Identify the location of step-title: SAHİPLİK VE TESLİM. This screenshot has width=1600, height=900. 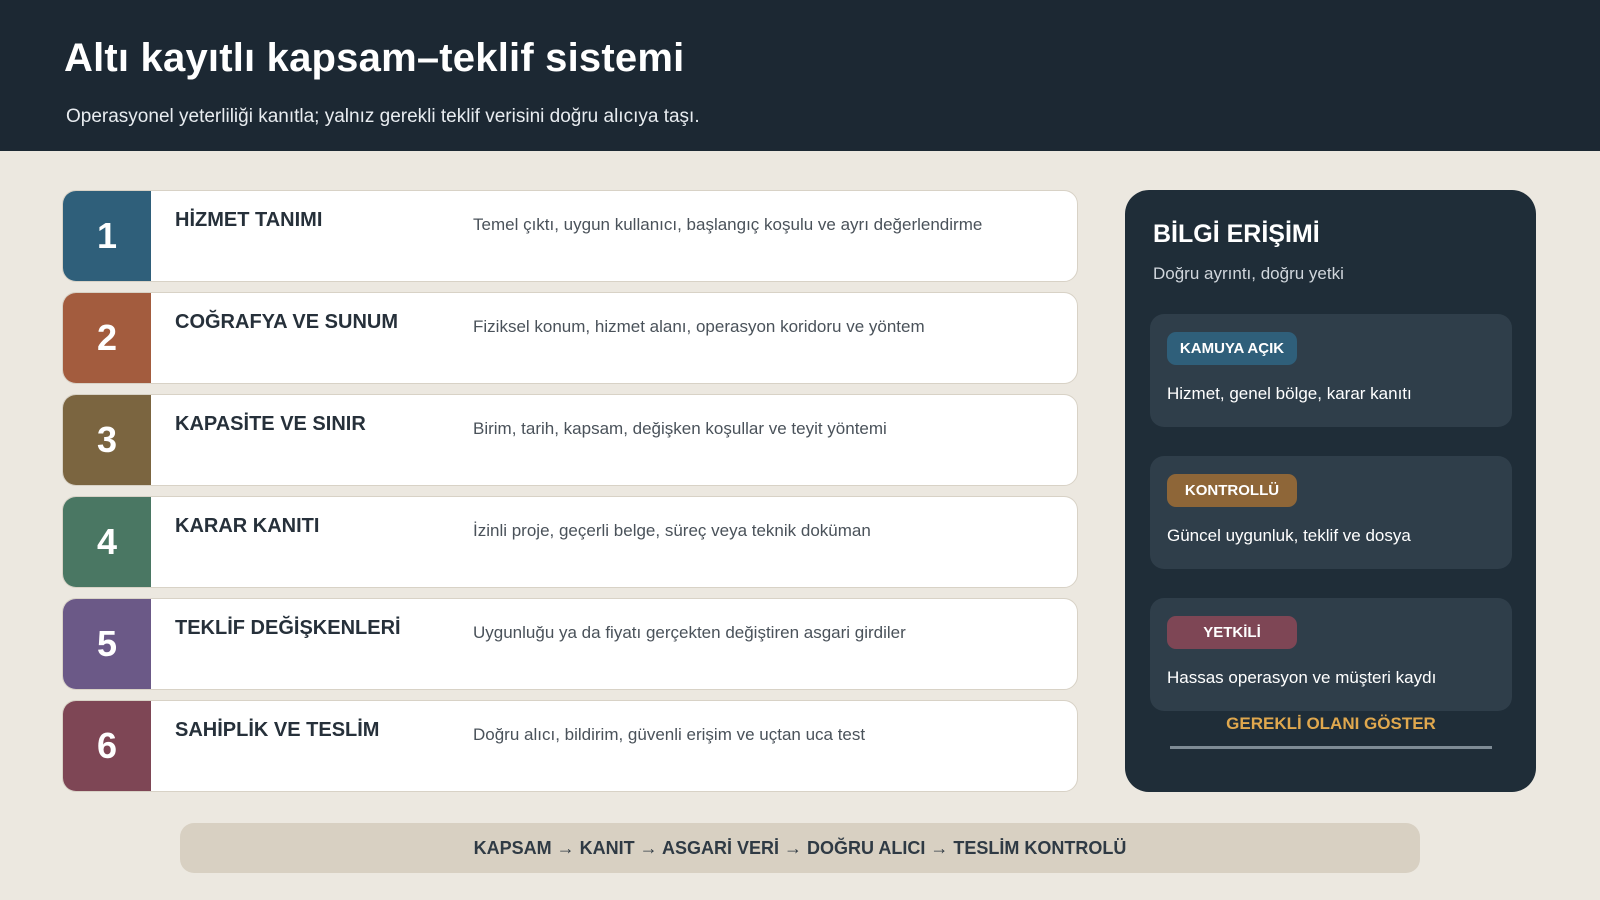
(277, 730).